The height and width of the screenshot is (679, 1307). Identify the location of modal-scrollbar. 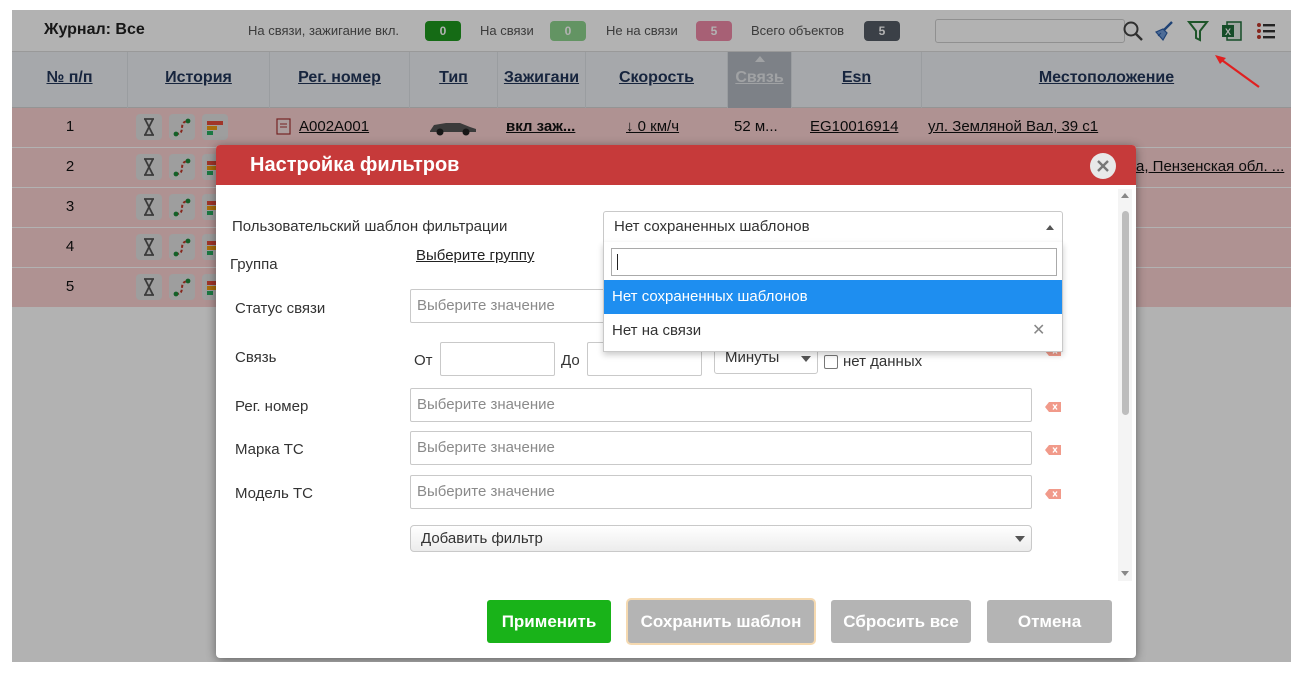
(1125, 385).